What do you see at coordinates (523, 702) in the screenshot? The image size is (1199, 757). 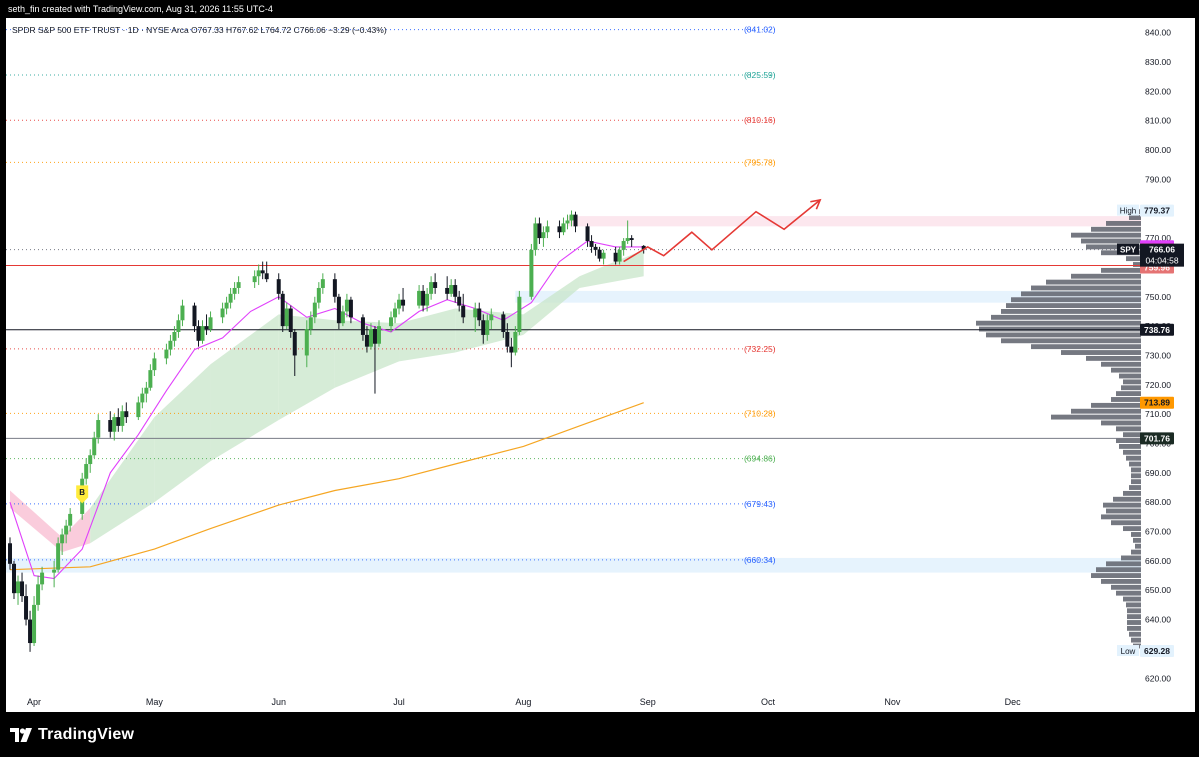 I see `x-tick-label: Aug` at bounding box center [523, 702].